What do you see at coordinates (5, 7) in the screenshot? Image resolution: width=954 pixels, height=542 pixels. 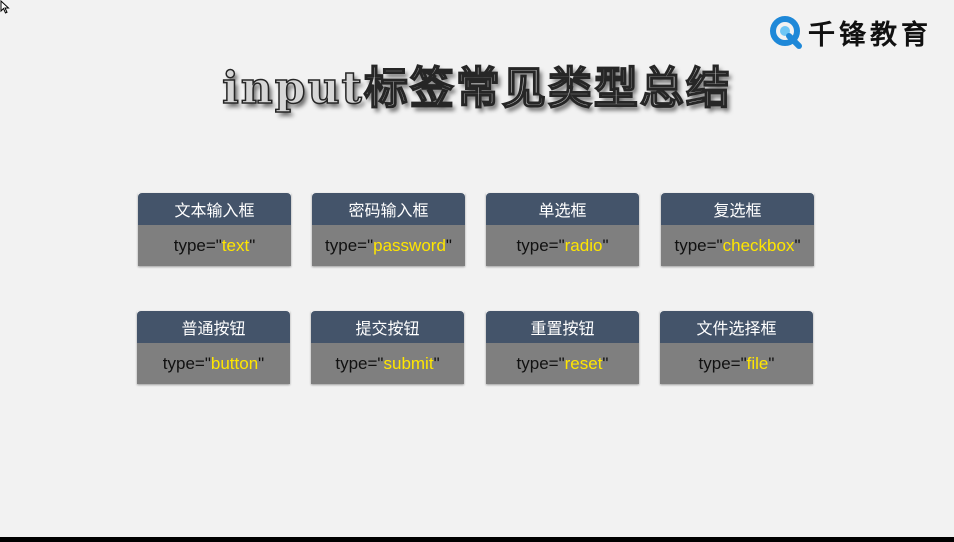 I see `mouse-cursor-icon` at bounding box center [5, 7].